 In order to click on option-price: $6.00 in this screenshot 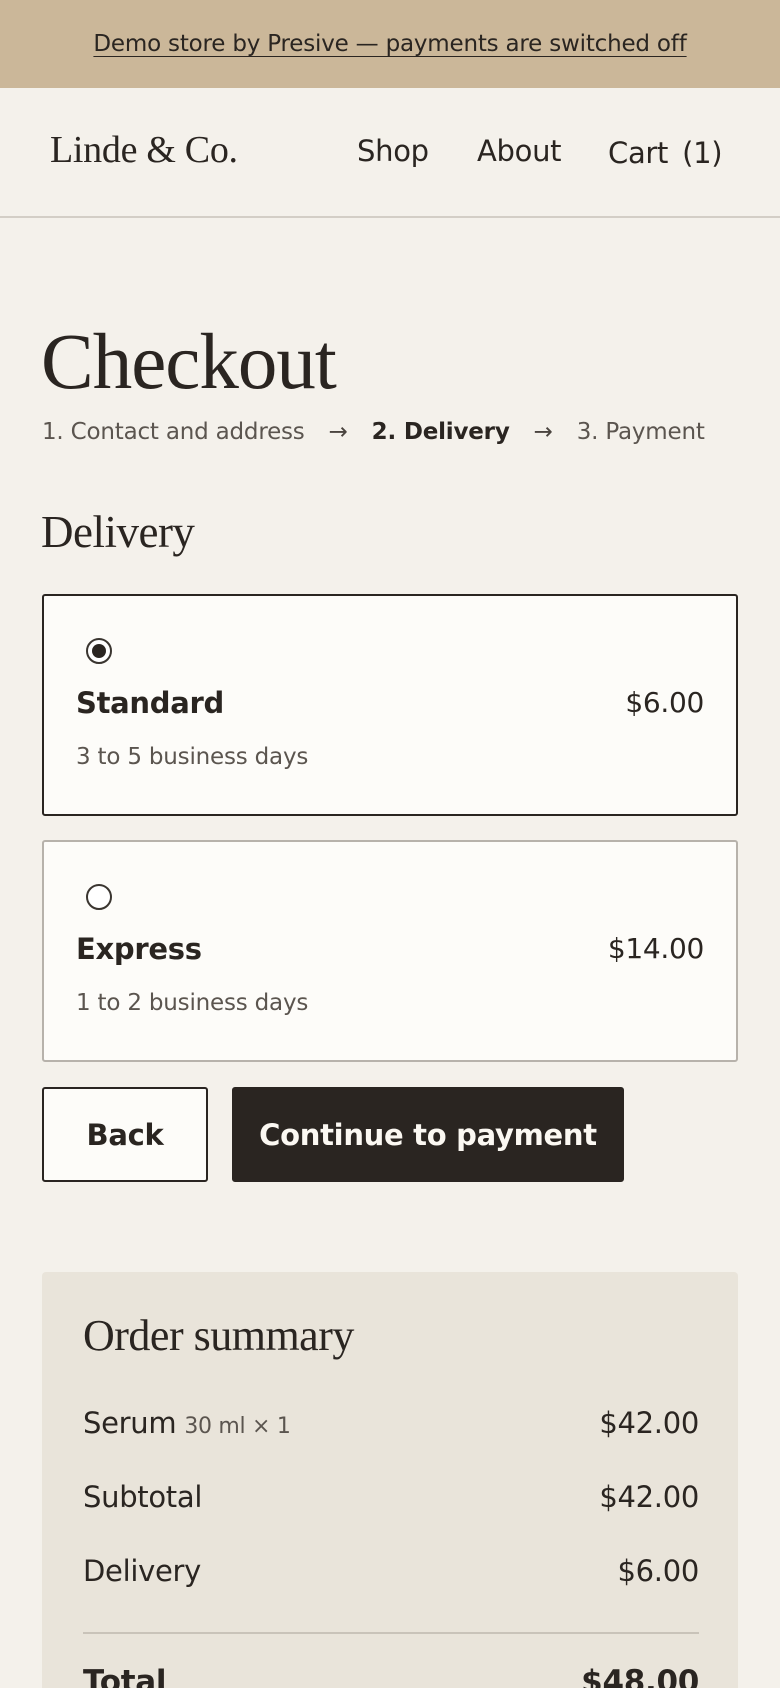, I will do `click(664, 702)`.